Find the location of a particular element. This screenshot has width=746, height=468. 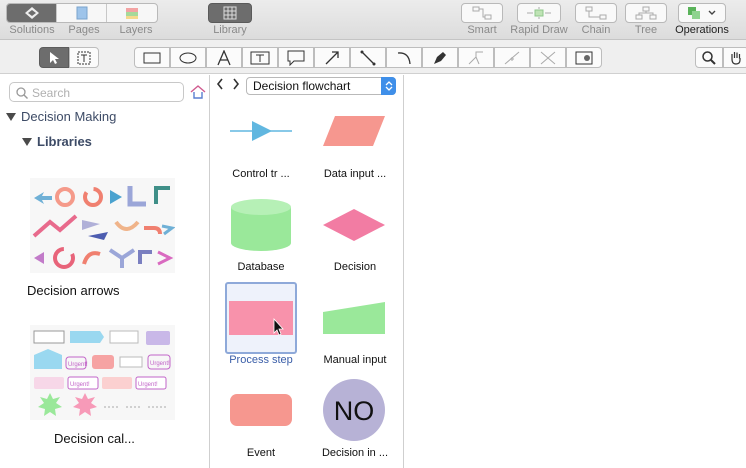

disclosure-triangle-icon is located at coordinates (27, 141).